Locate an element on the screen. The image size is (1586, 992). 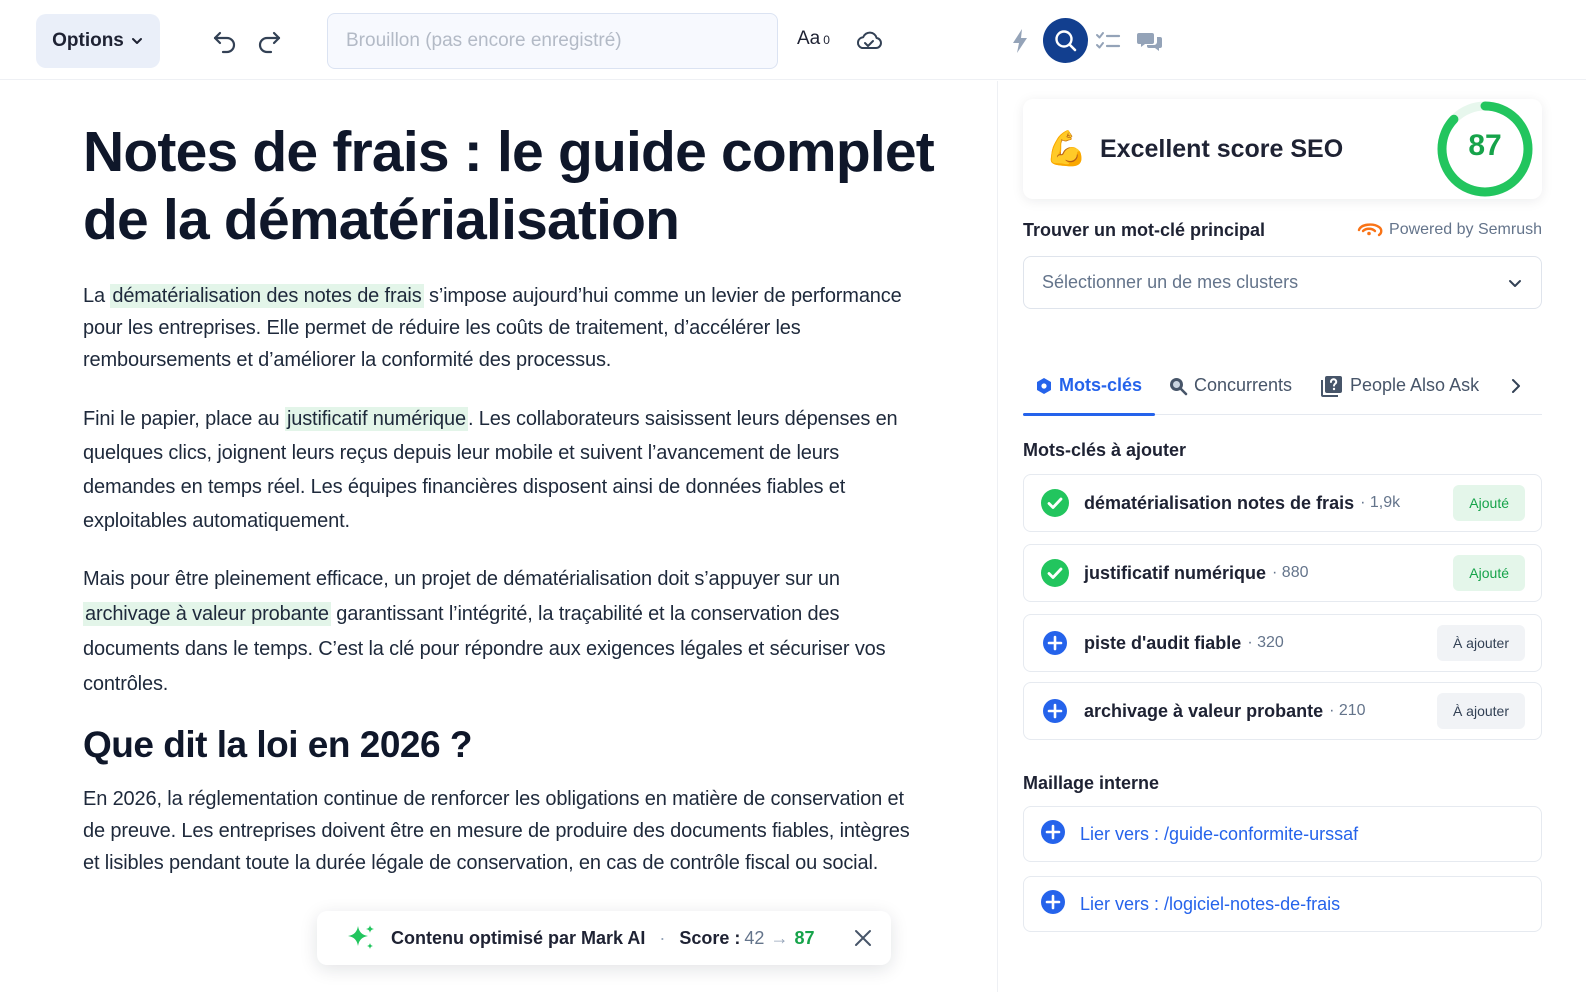
top-toolbar: Options Aa 0 is located at coordinates (793, 40).